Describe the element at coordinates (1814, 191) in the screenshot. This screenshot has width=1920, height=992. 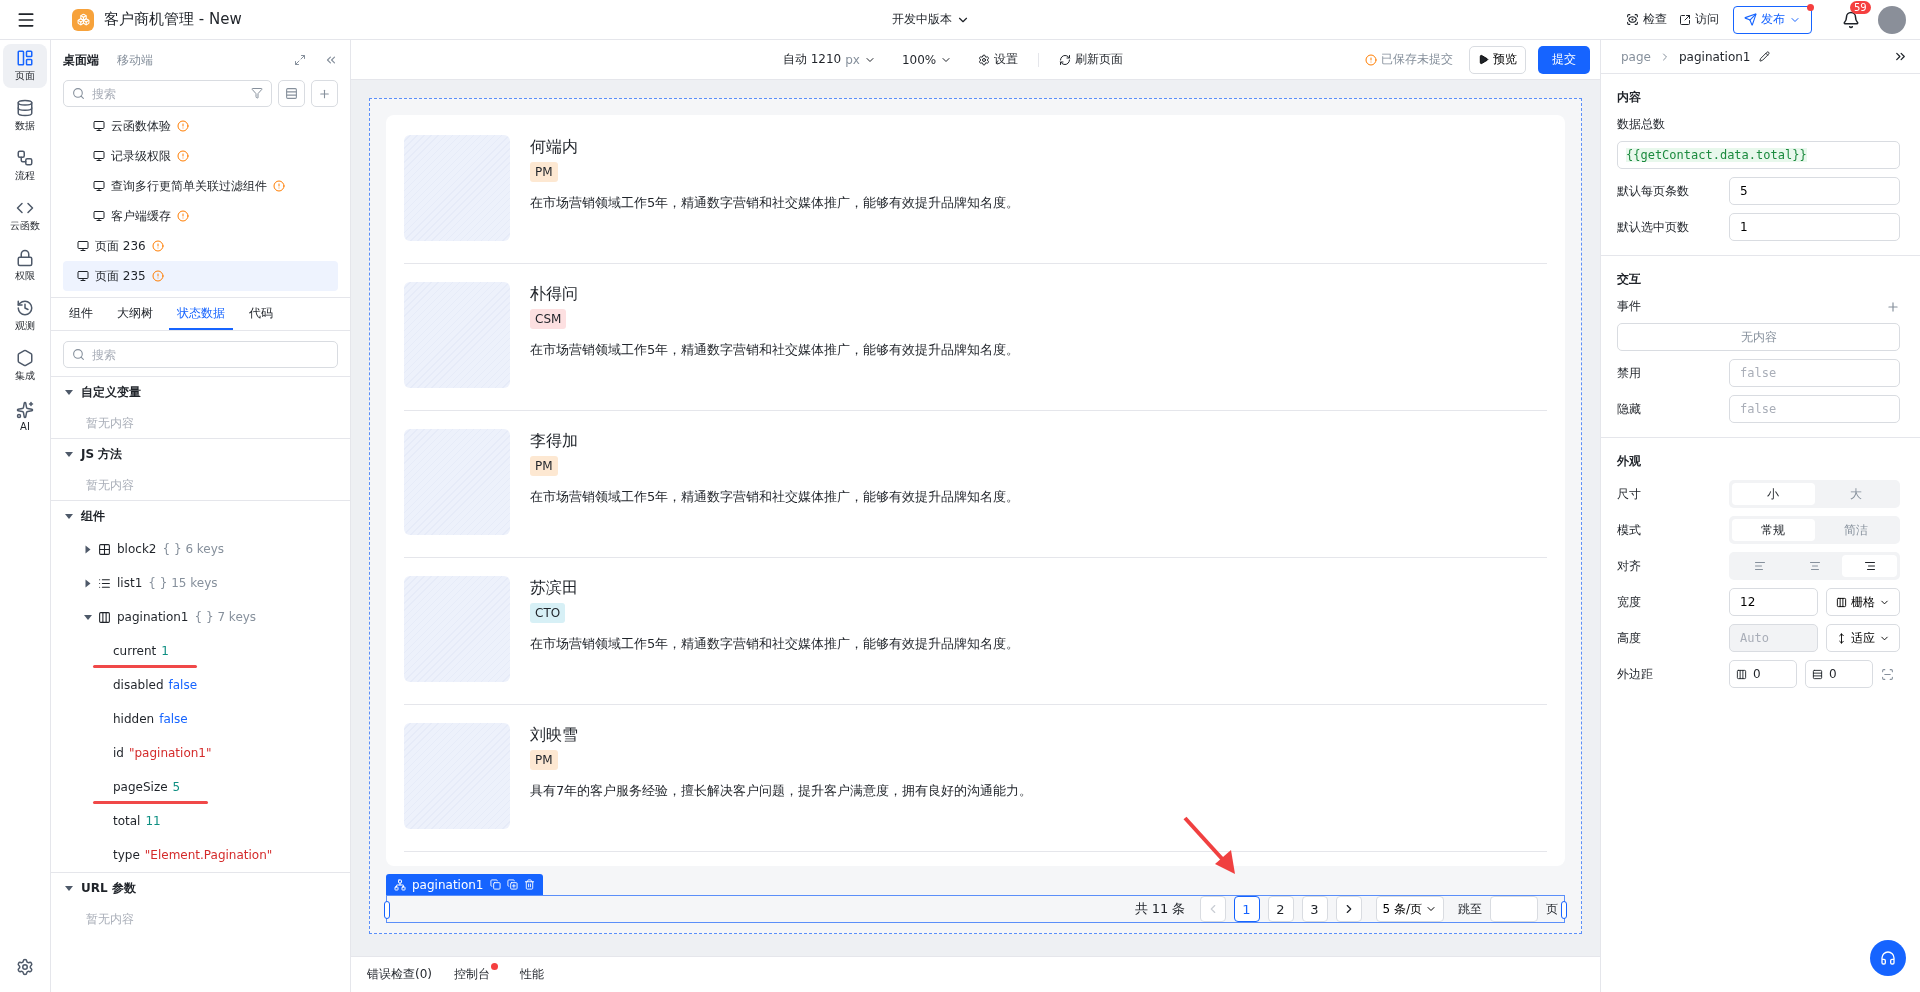
I see `page-size-field: 5` at that location.